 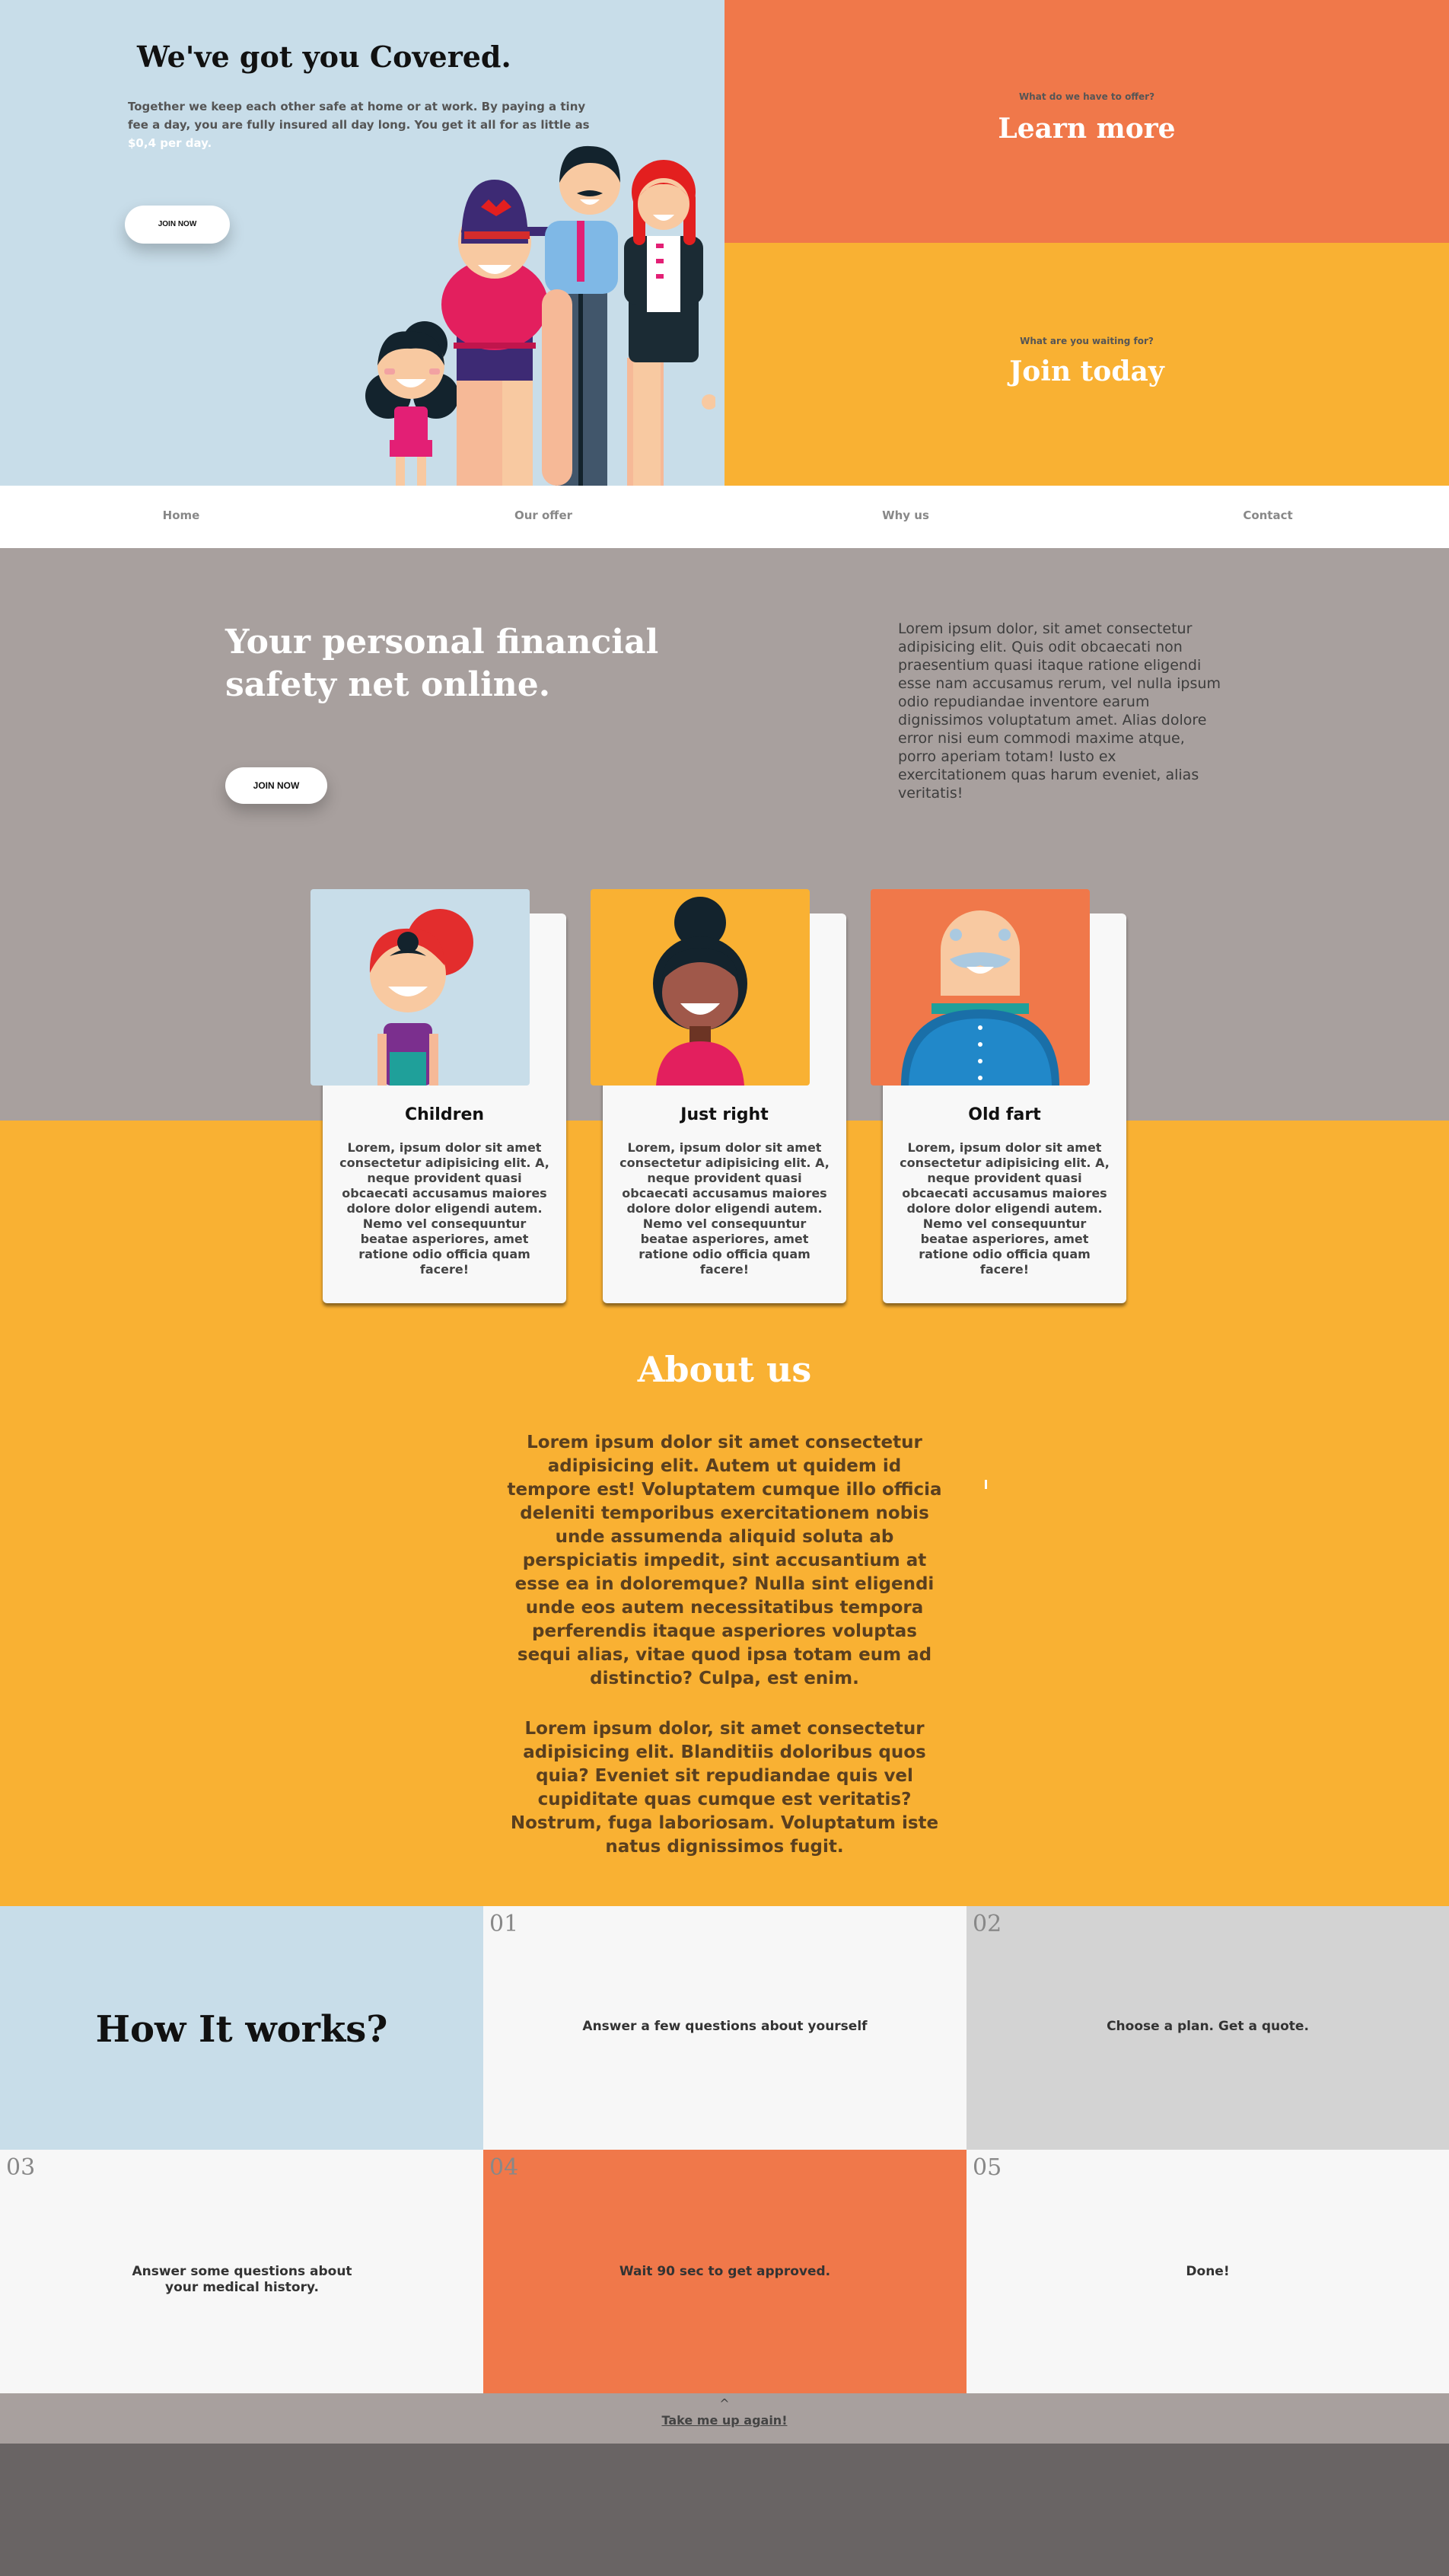 I want to click on how-title: How It works?, so click(x=242, y=2029).